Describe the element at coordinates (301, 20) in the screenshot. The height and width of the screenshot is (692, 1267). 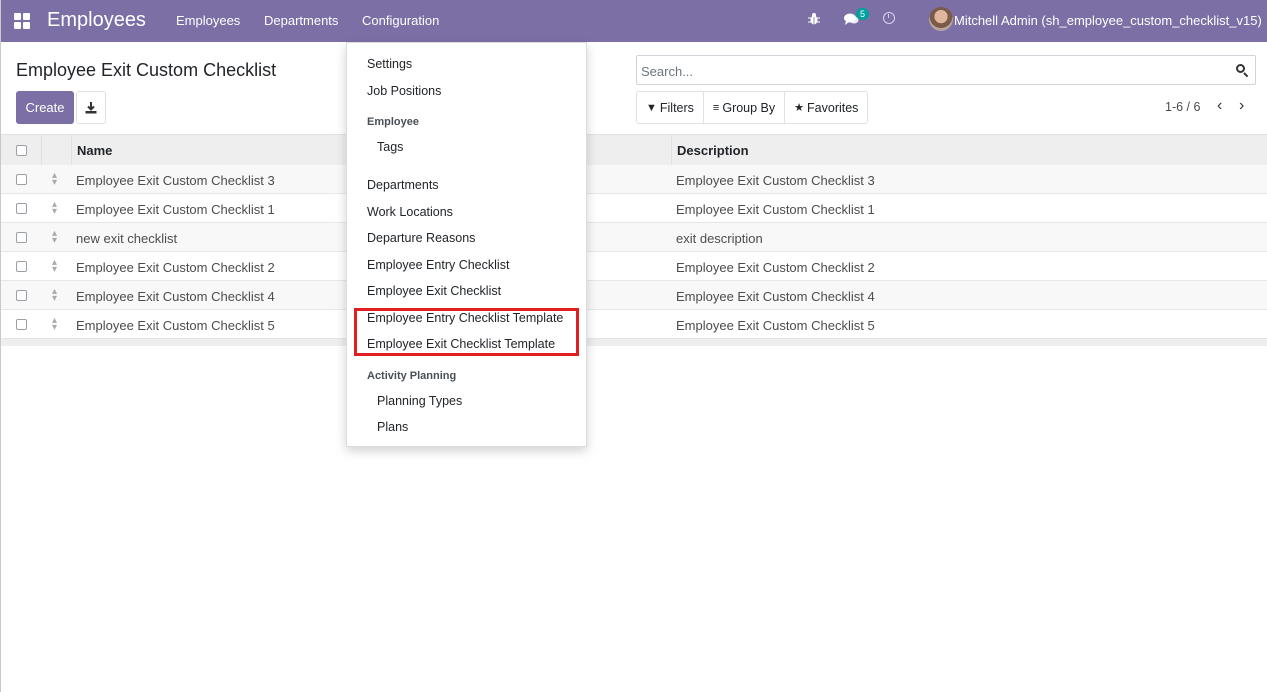
I see `nav-menu-departments: Departments` at that location.